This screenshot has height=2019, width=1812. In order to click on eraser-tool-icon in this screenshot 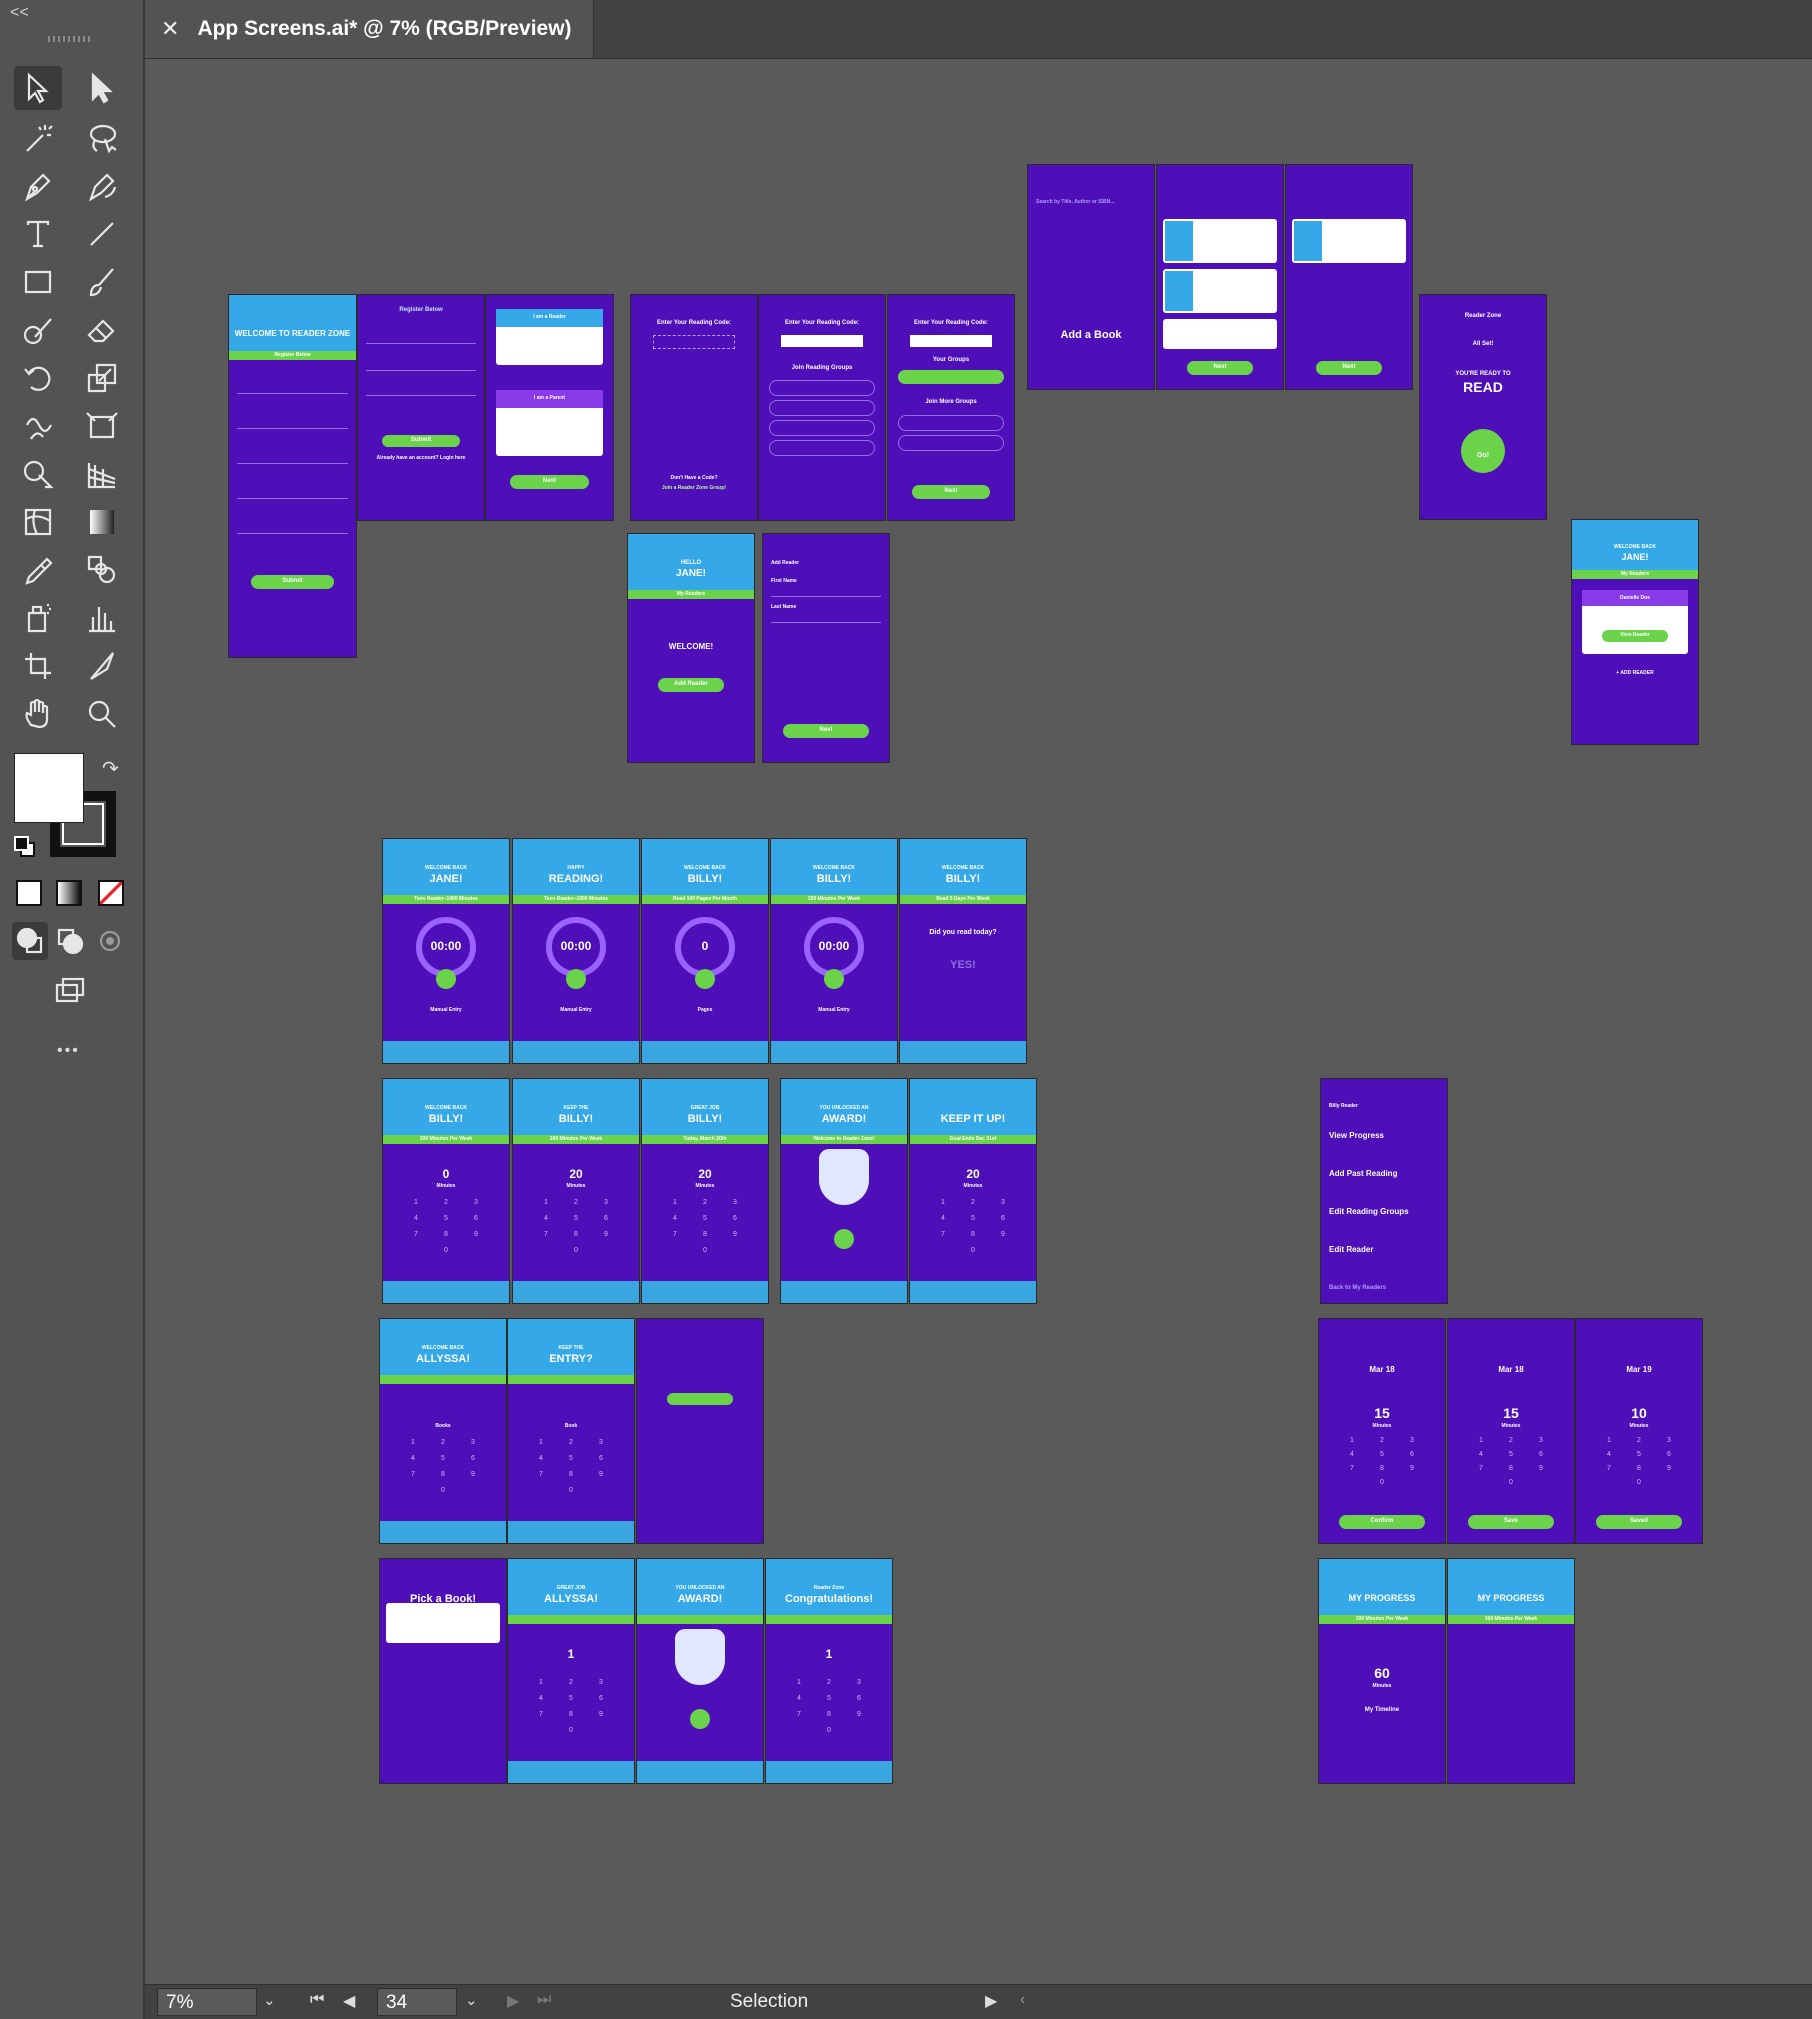, I will do `click(102, 330)`.